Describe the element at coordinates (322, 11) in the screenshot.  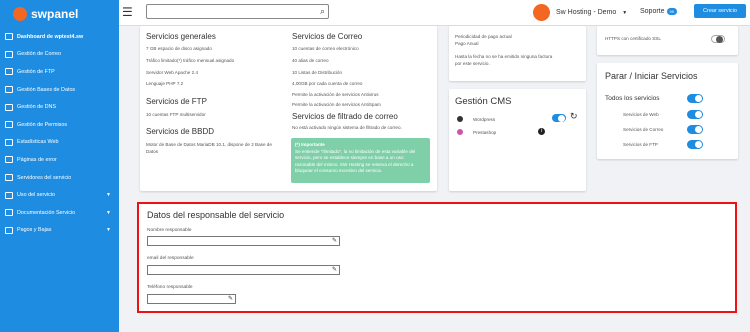
I see `search-icon: ⌕` at that location.